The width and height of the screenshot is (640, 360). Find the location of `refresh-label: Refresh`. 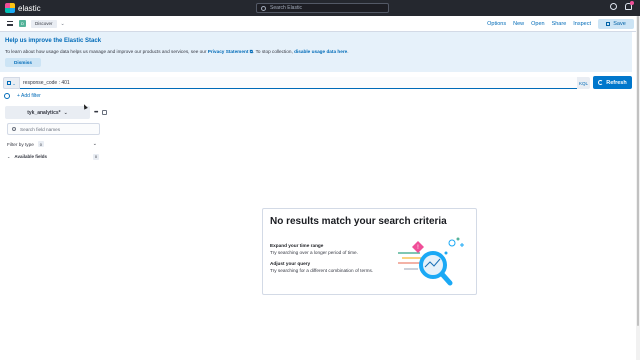

refresh-label: Refresh is located at coordinates (616, 82).